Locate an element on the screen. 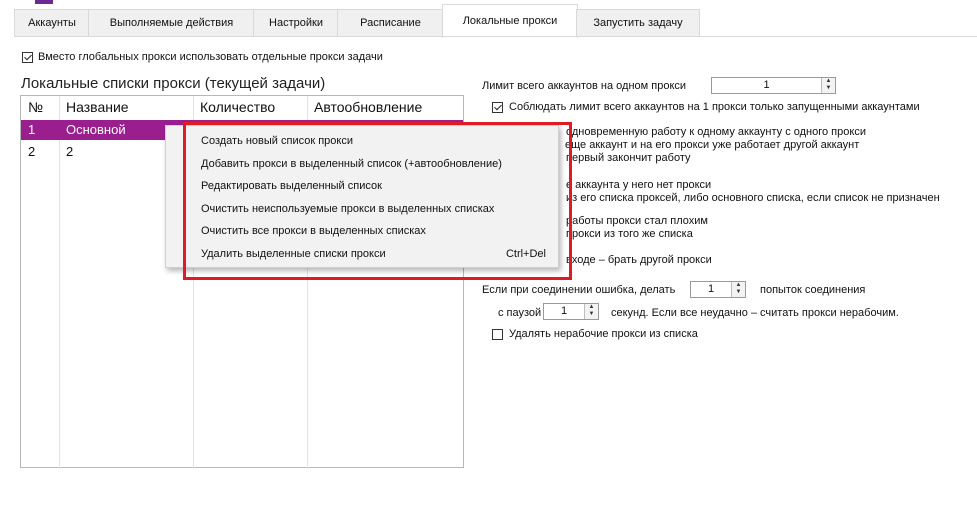  menu-item-label: Удалить выделенные списки прокси is located at coordinates (293, 254).